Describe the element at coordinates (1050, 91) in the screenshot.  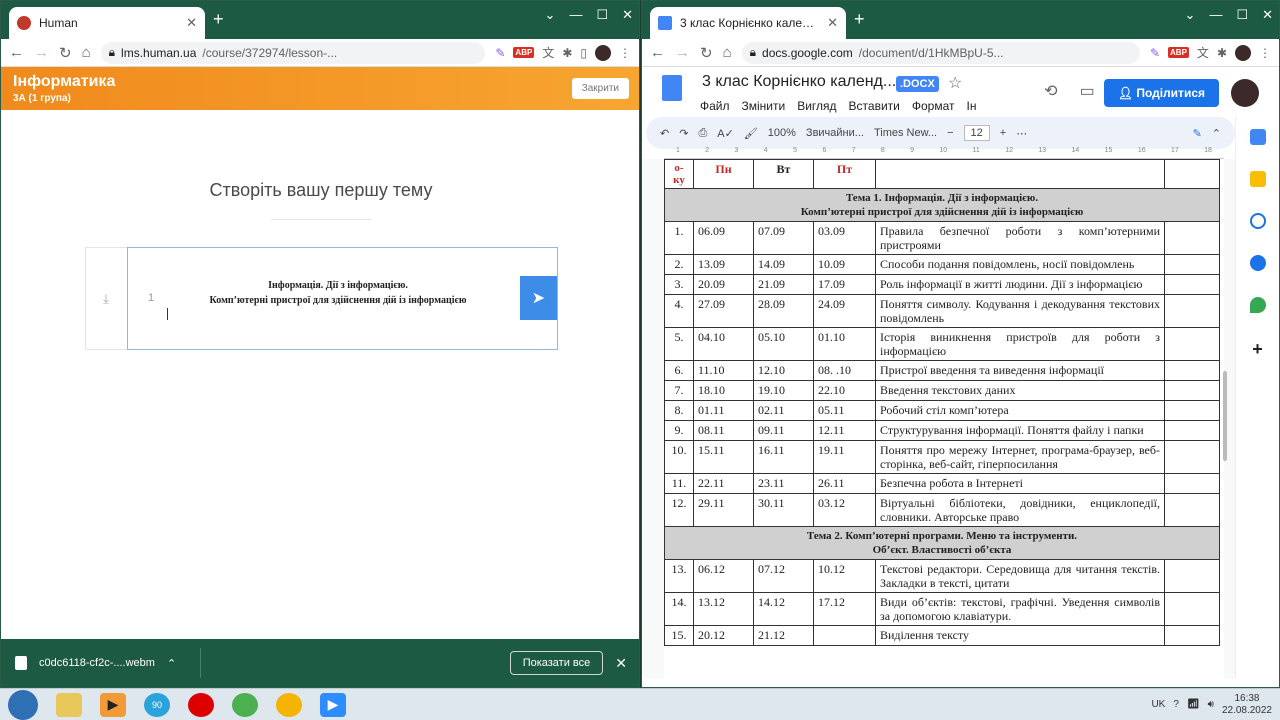
I see `history-icon: ⟲` at that location.